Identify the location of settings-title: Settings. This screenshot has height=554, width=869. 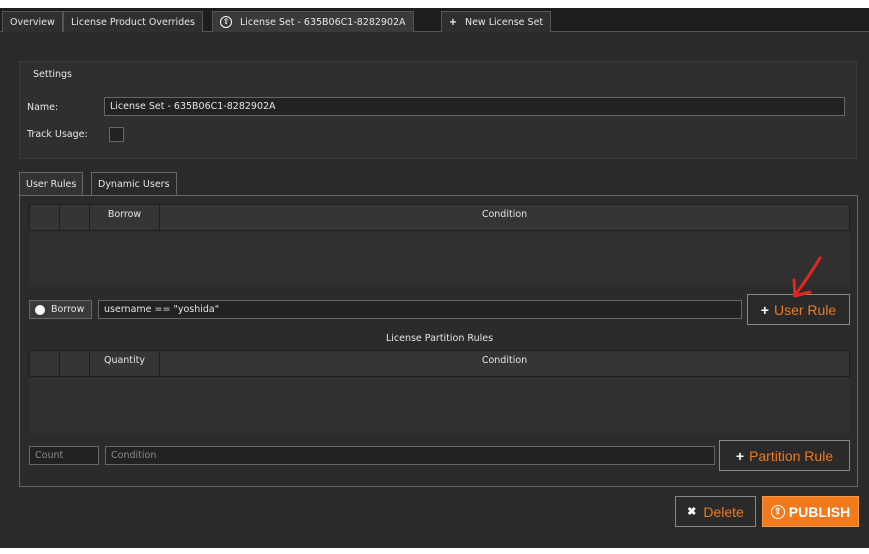
(52, 74).